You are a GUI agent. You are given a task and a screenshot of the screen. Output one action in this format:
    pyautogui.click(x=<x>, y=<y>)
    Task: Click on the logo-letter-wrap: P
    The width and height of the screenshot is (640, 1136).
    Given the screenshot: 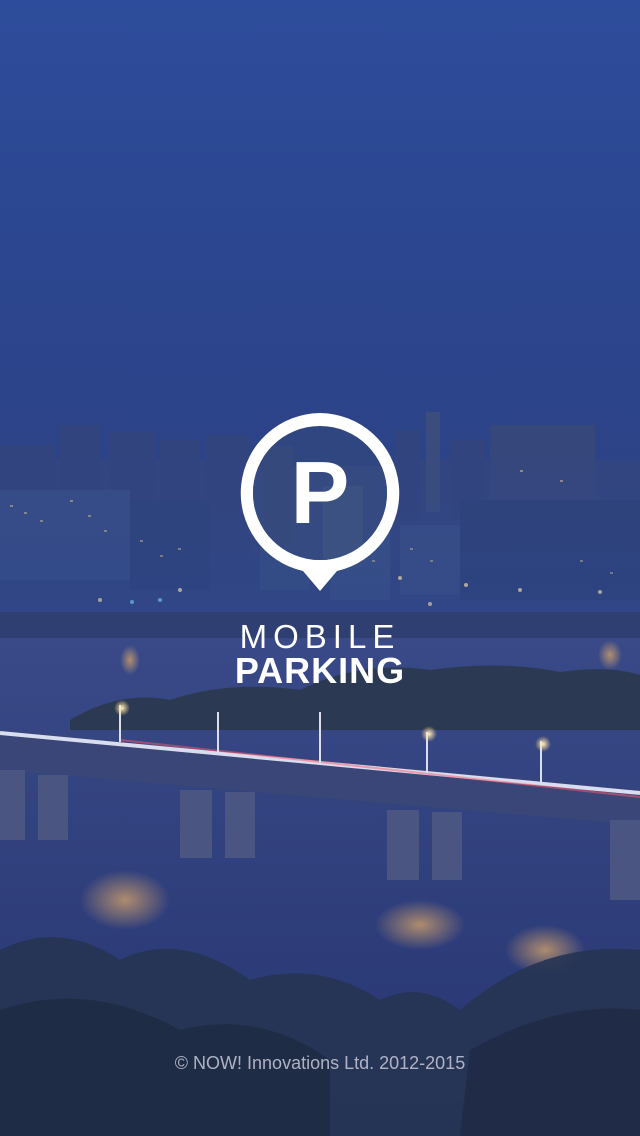 What is the action you would take?
    pyautogui.click(x=320, y=493)
    